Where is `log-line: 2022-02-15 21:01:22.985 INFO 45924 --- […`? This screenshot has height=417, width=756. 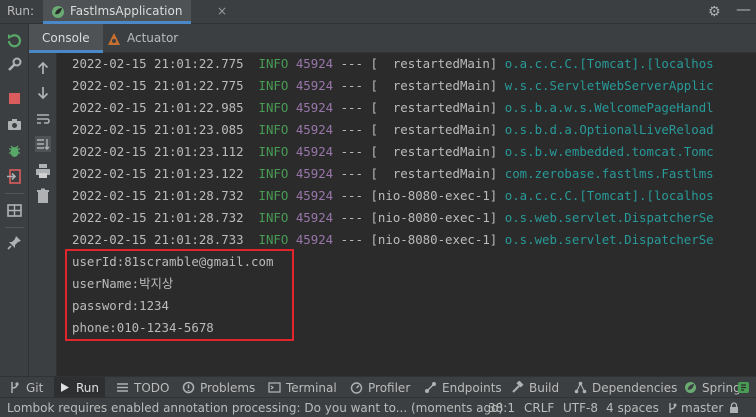
log-line: 2022-02-15 21:01:22.985 INFO 45924 --- [… is located at coordinates (393, 108).